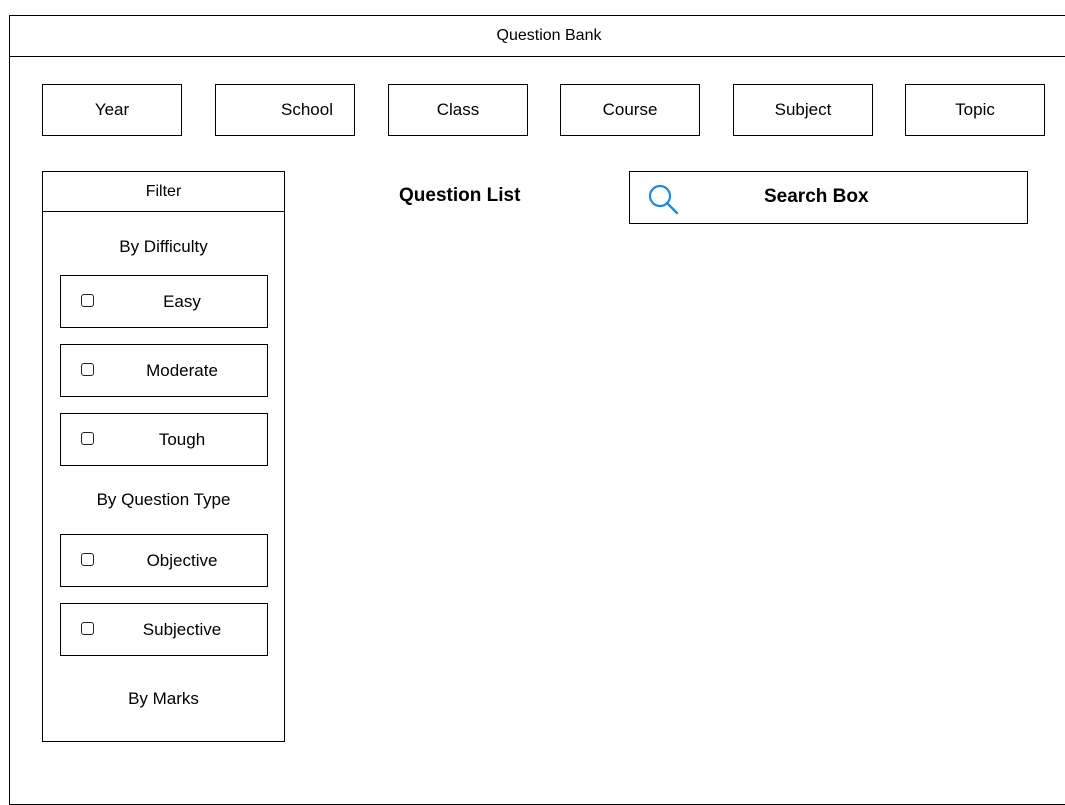 Image resolution: width=1065 pixels, height=805 pixels. I want to click on tough-option: Tough, so click(164, 439).